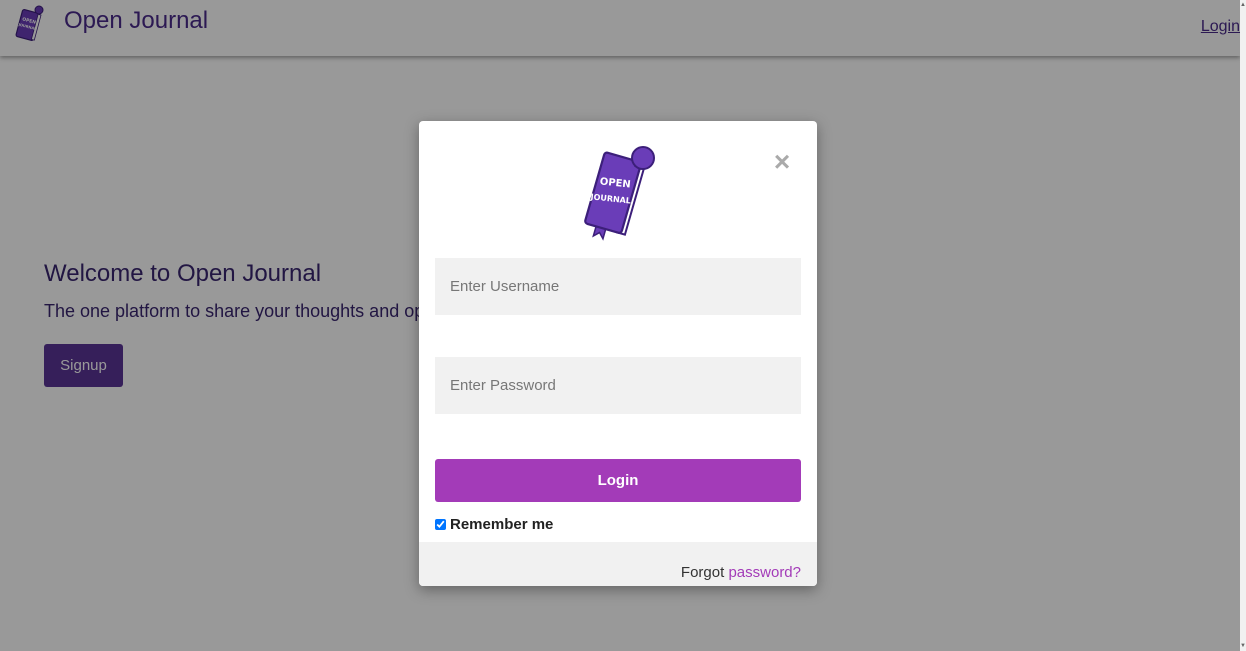 This screenshot has height=651, width=1246. What do you see at coordinates (782, 162) in the screenshot?
I see `close-icon: ×` at bounding box center [782, 162].